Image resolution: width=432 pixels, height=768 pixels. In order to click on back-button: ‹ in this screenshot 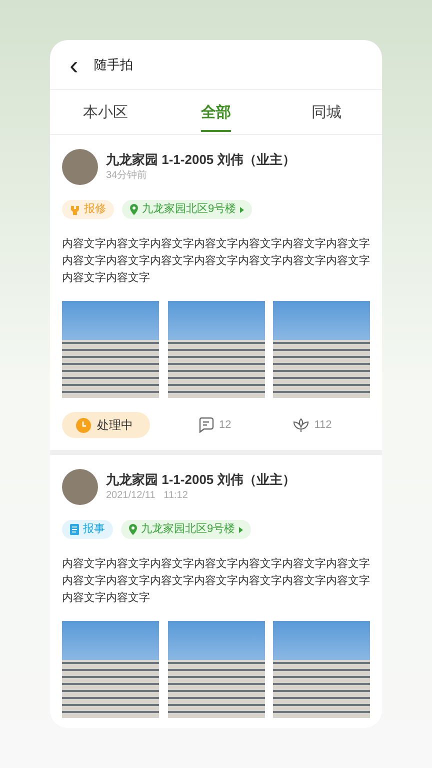, I will do `click(74, 65)`.